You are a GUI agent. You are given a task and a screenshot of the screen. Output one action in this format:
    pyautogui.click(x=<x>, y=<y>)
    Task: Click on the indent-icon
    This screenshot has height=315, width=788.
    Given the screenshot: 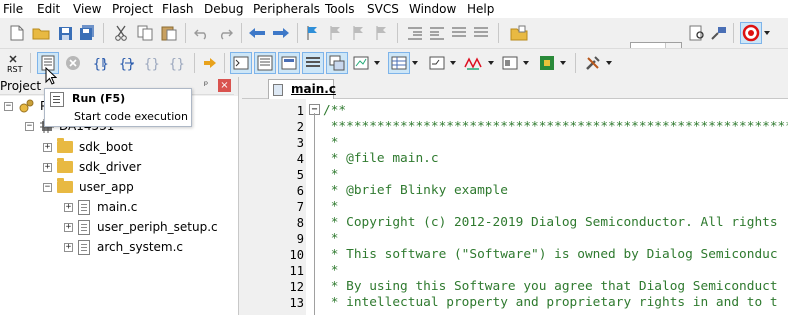 What is the action you would take?
    pyautogui.click(x=415, y=33)
    